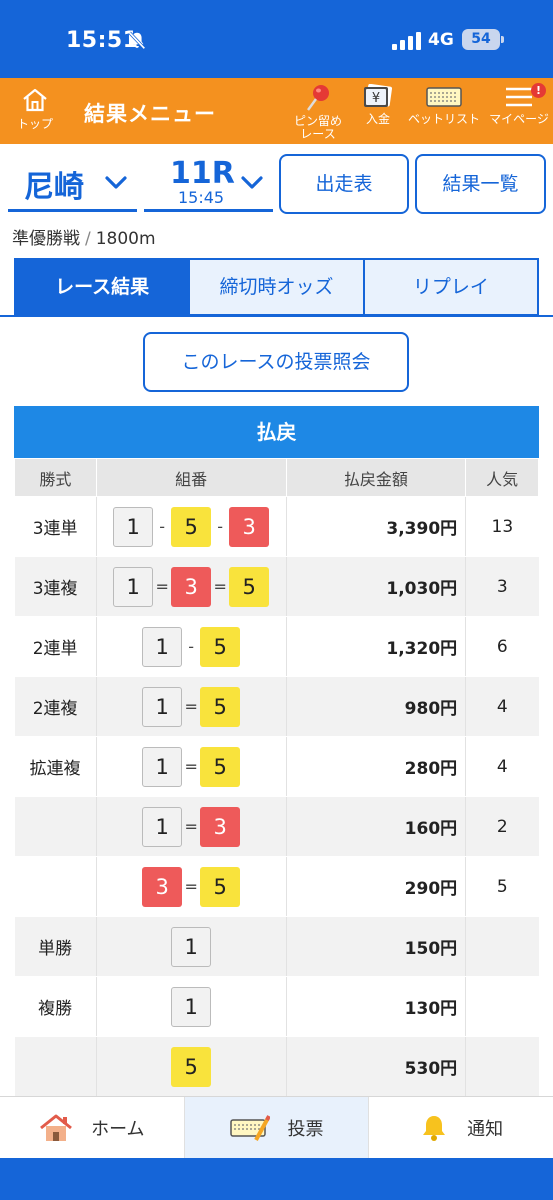  I want to click on payout-row: 2連単 1-5 1,320円 6, so click(276, 646).